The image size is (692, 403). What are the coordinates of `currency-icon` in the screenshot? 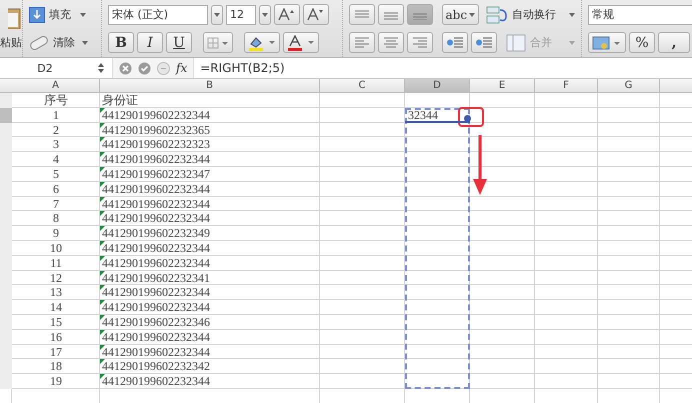 It's located at (607, 42).